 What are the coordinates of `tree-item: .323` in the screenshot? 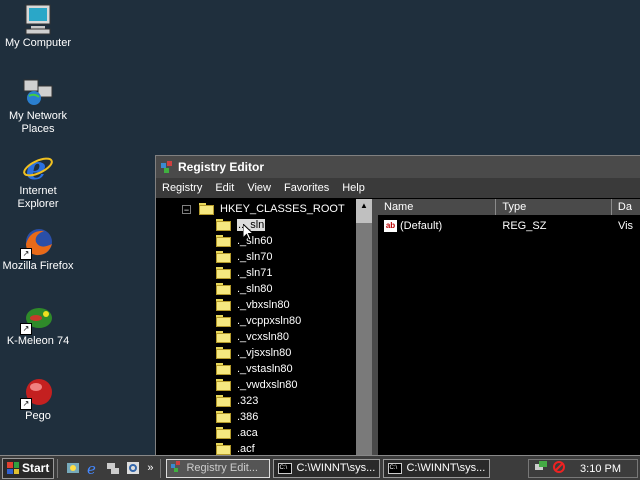 It's located at (237, 401).